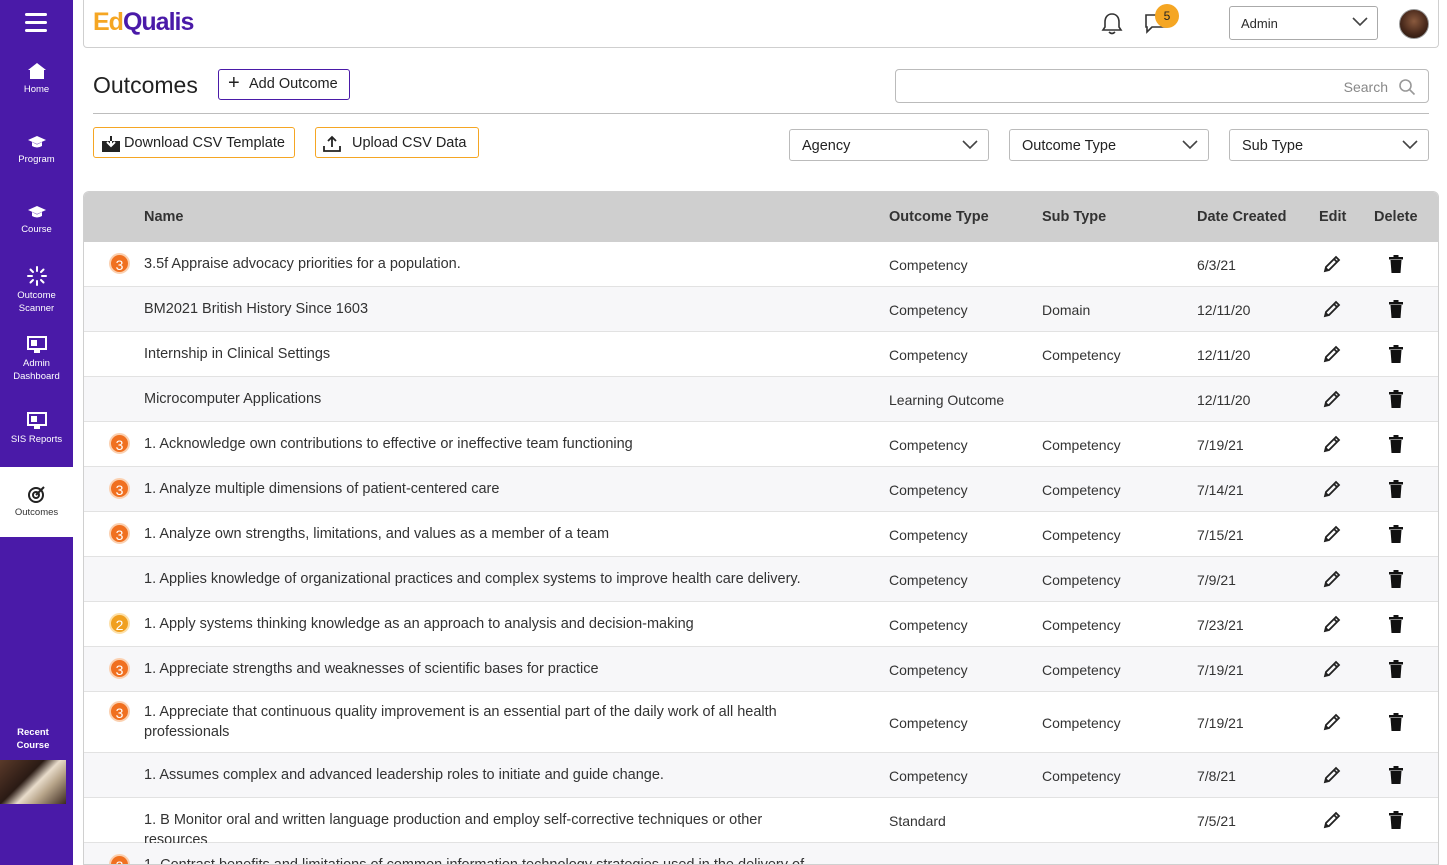  Describe the element at coordinates (1303, 23) in the screenshot. I see `role-select: Admin` at that location.